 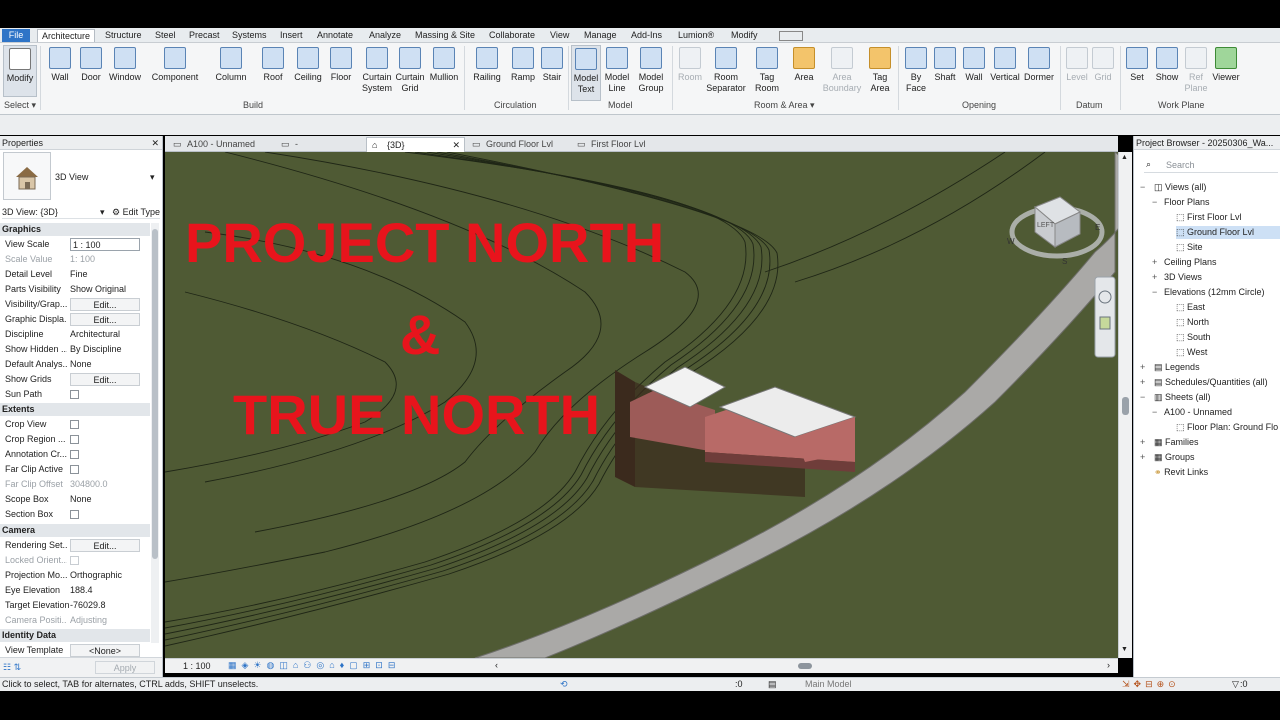 What do you see at coordinates (75, 409) in the screenshot?
I see `section-extents: Extents` at bounding box center [75, 409].